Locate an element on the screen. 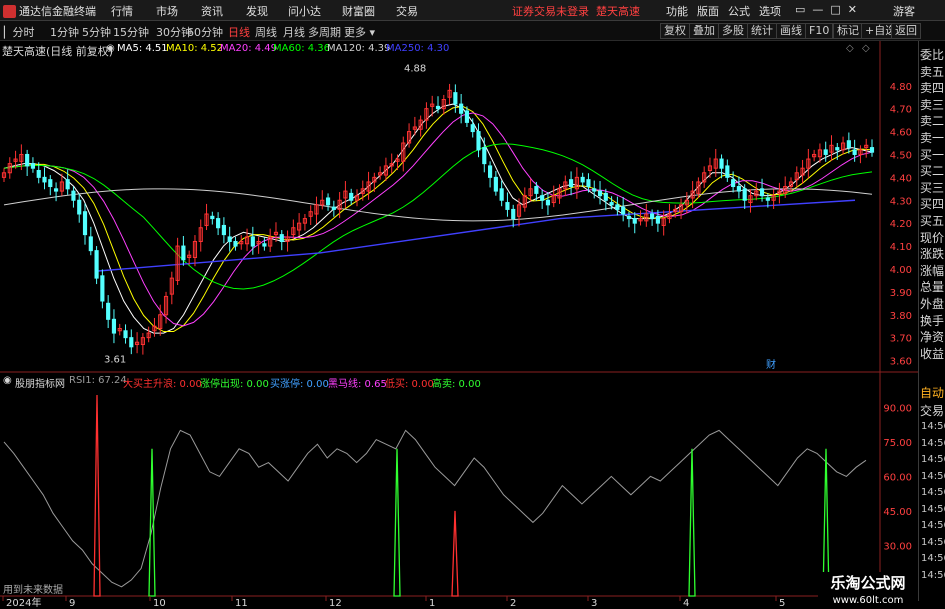 The height and width of the screenshot is (609, 945). time-label: 4 is located at coordinates (686, 603).